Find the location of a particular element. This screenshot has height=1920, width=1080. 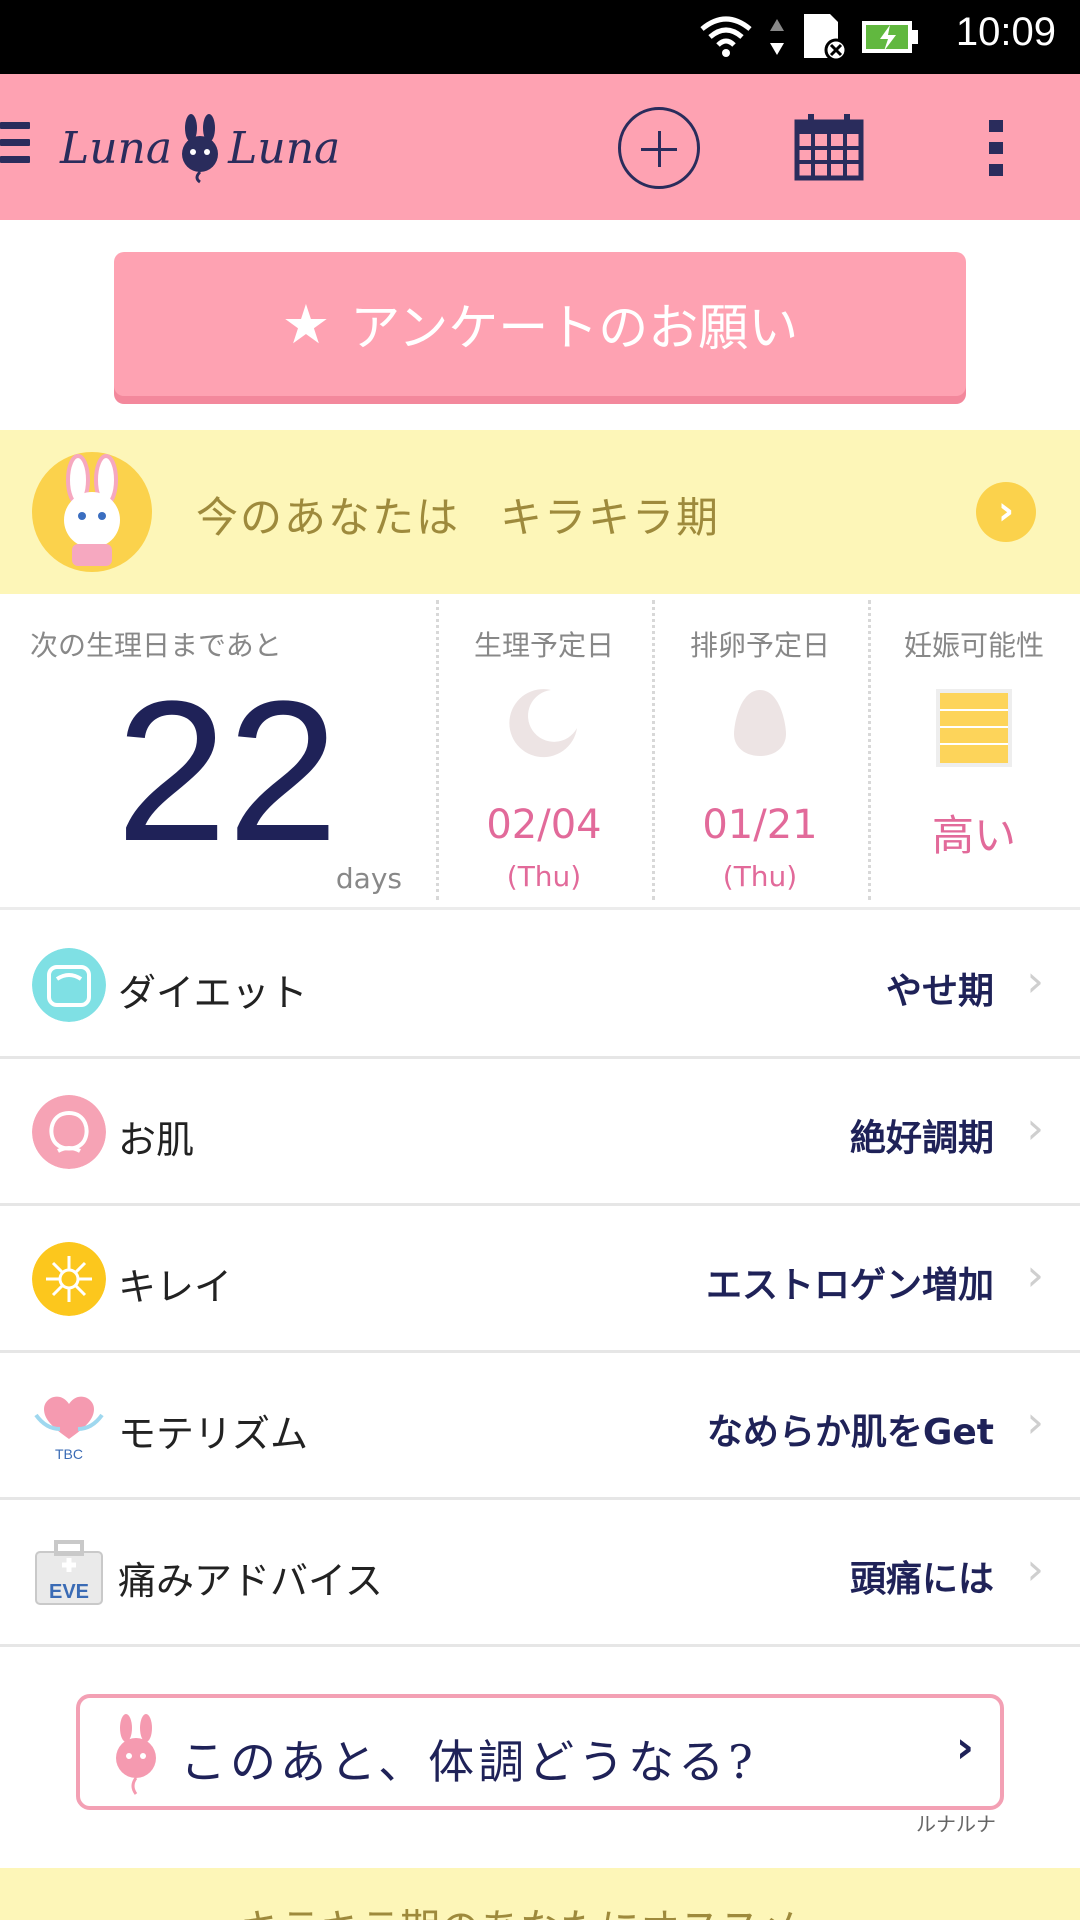

ovulation-label: 排卵予定日 is located at coordinates (759, 645).